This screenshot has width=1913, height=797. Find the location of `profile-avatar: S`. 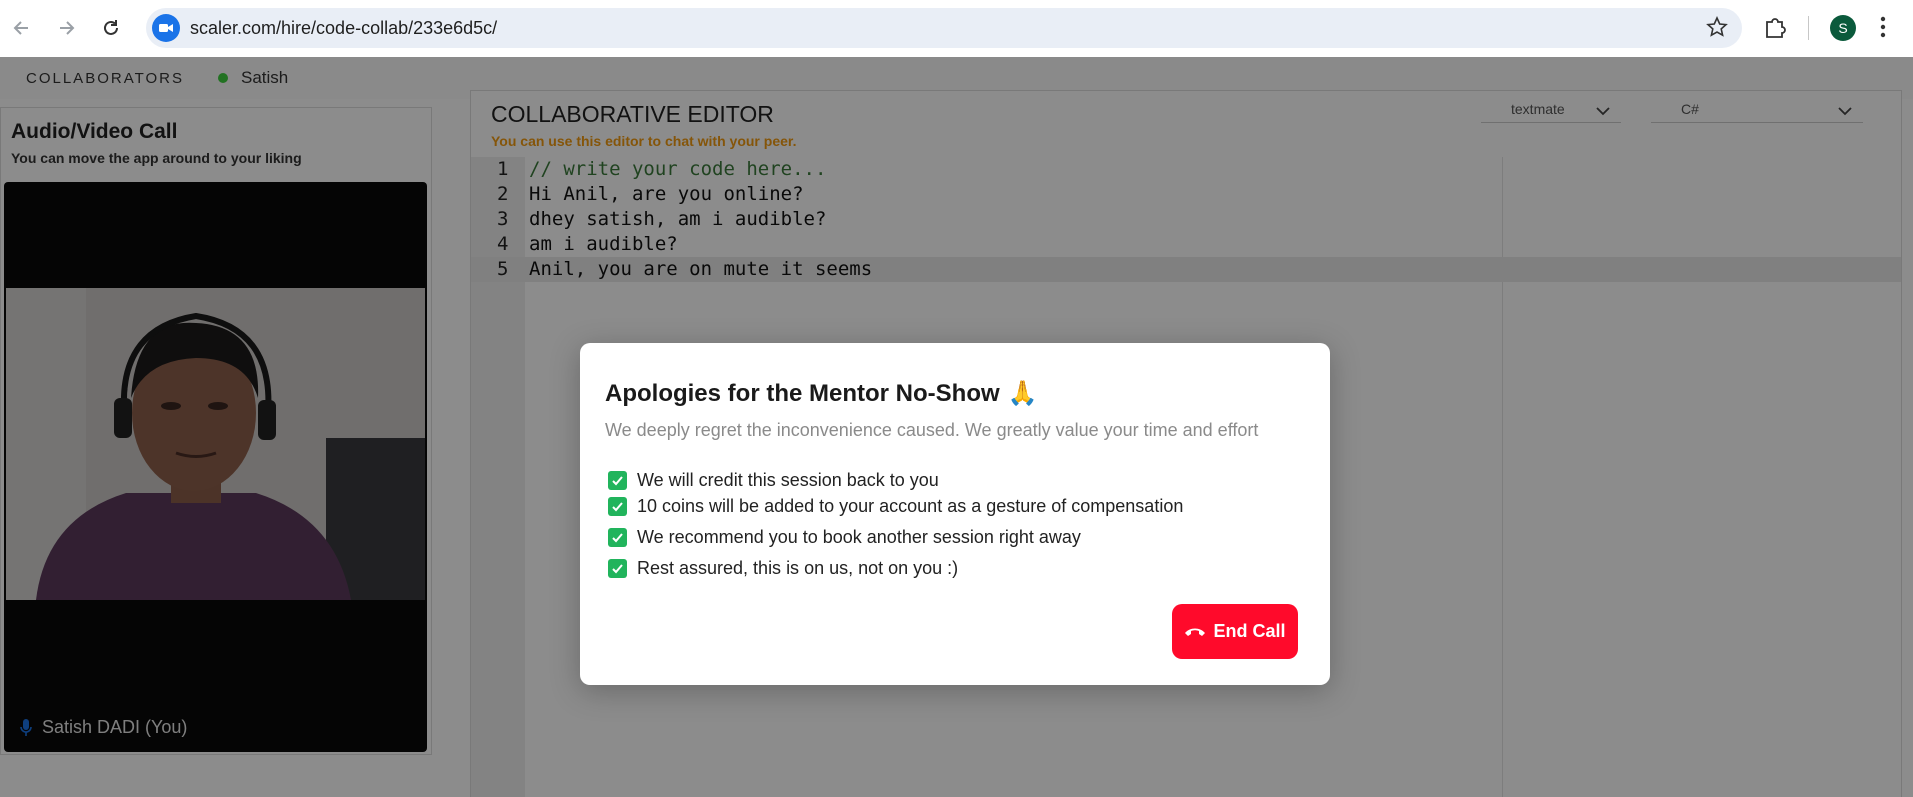

profile-avatar: S is located at coordinates (1843, 28).